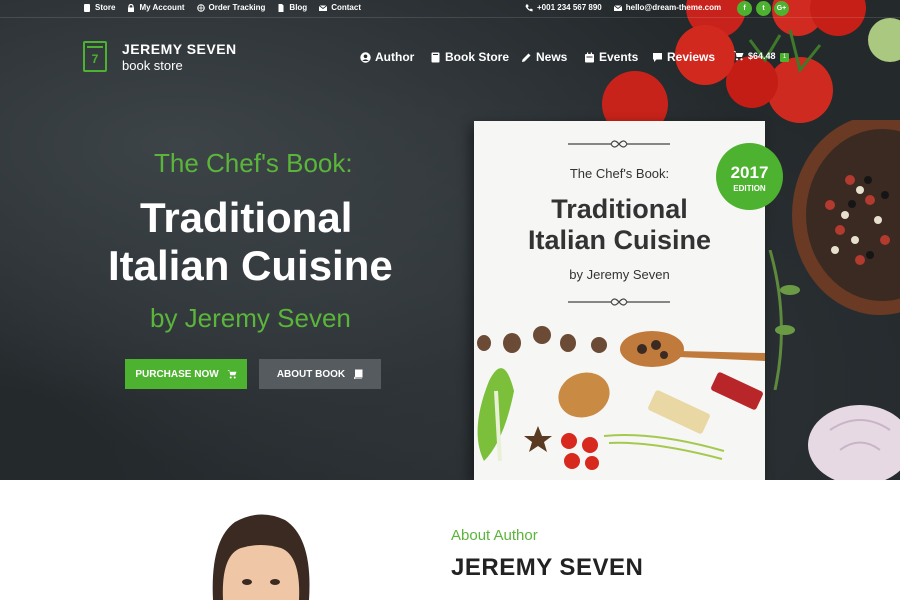 The image size is (900, 600). Describe the element at coordinates (749, 172) in the screenshot. I see `edition-year: 2017` at that location.